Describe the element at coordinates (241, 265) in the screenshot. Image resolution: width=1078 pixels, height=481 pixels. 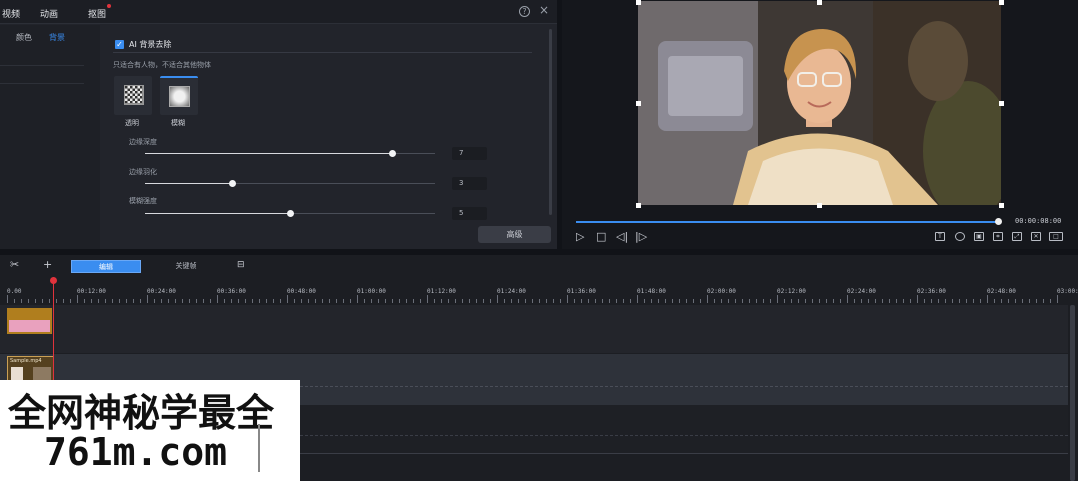
I see `caption-icon: ⊟` at that location.